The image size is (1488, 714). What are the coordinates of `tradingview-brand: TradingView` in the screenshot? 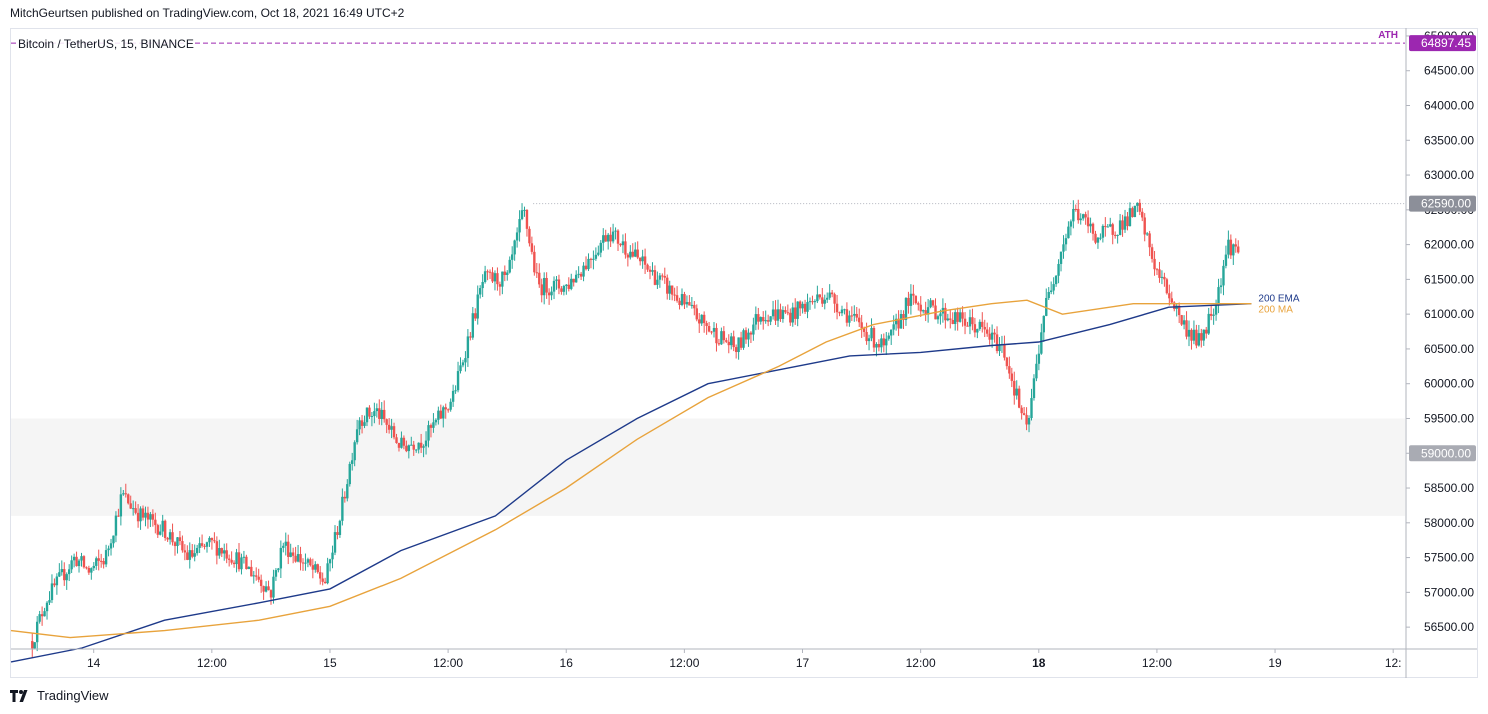 It's located at (59, 695).